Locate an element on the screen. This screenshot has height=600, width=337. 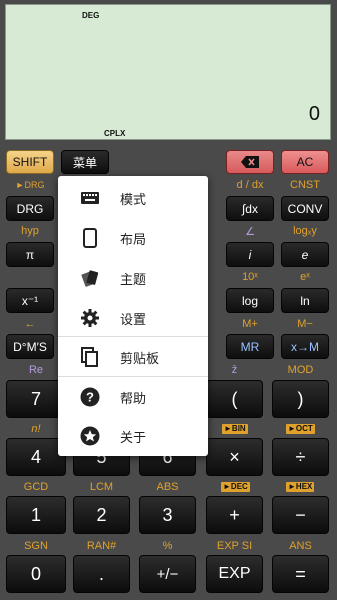
log-button: log is located at coordinates (250, 300).